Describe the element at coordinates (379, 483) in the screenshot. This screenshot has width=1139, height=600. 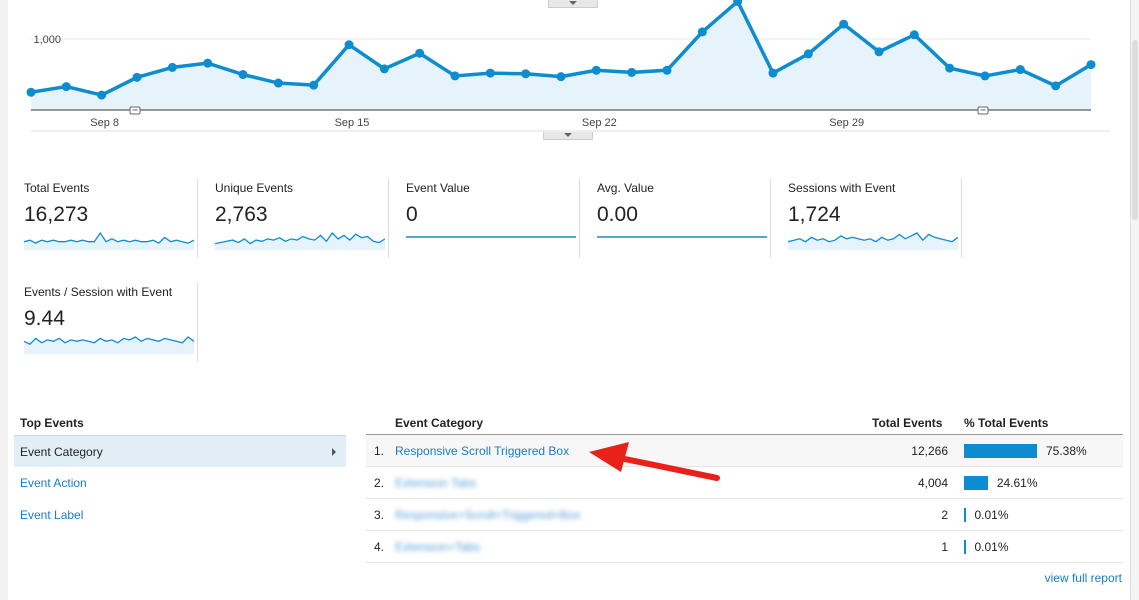
I see `row-number: 2.` at that location.